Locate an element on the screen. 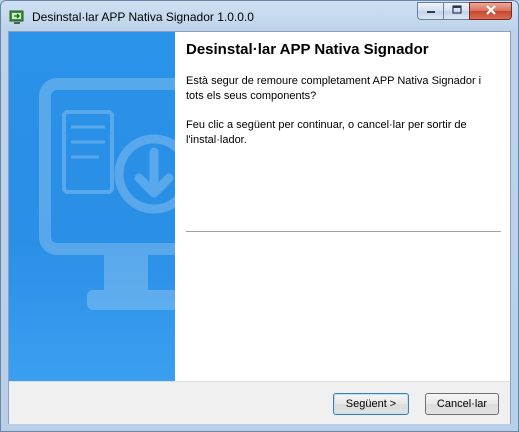 The width and height of the screenshot is (519, 432). close-icon is located at coordinates (491, 11).